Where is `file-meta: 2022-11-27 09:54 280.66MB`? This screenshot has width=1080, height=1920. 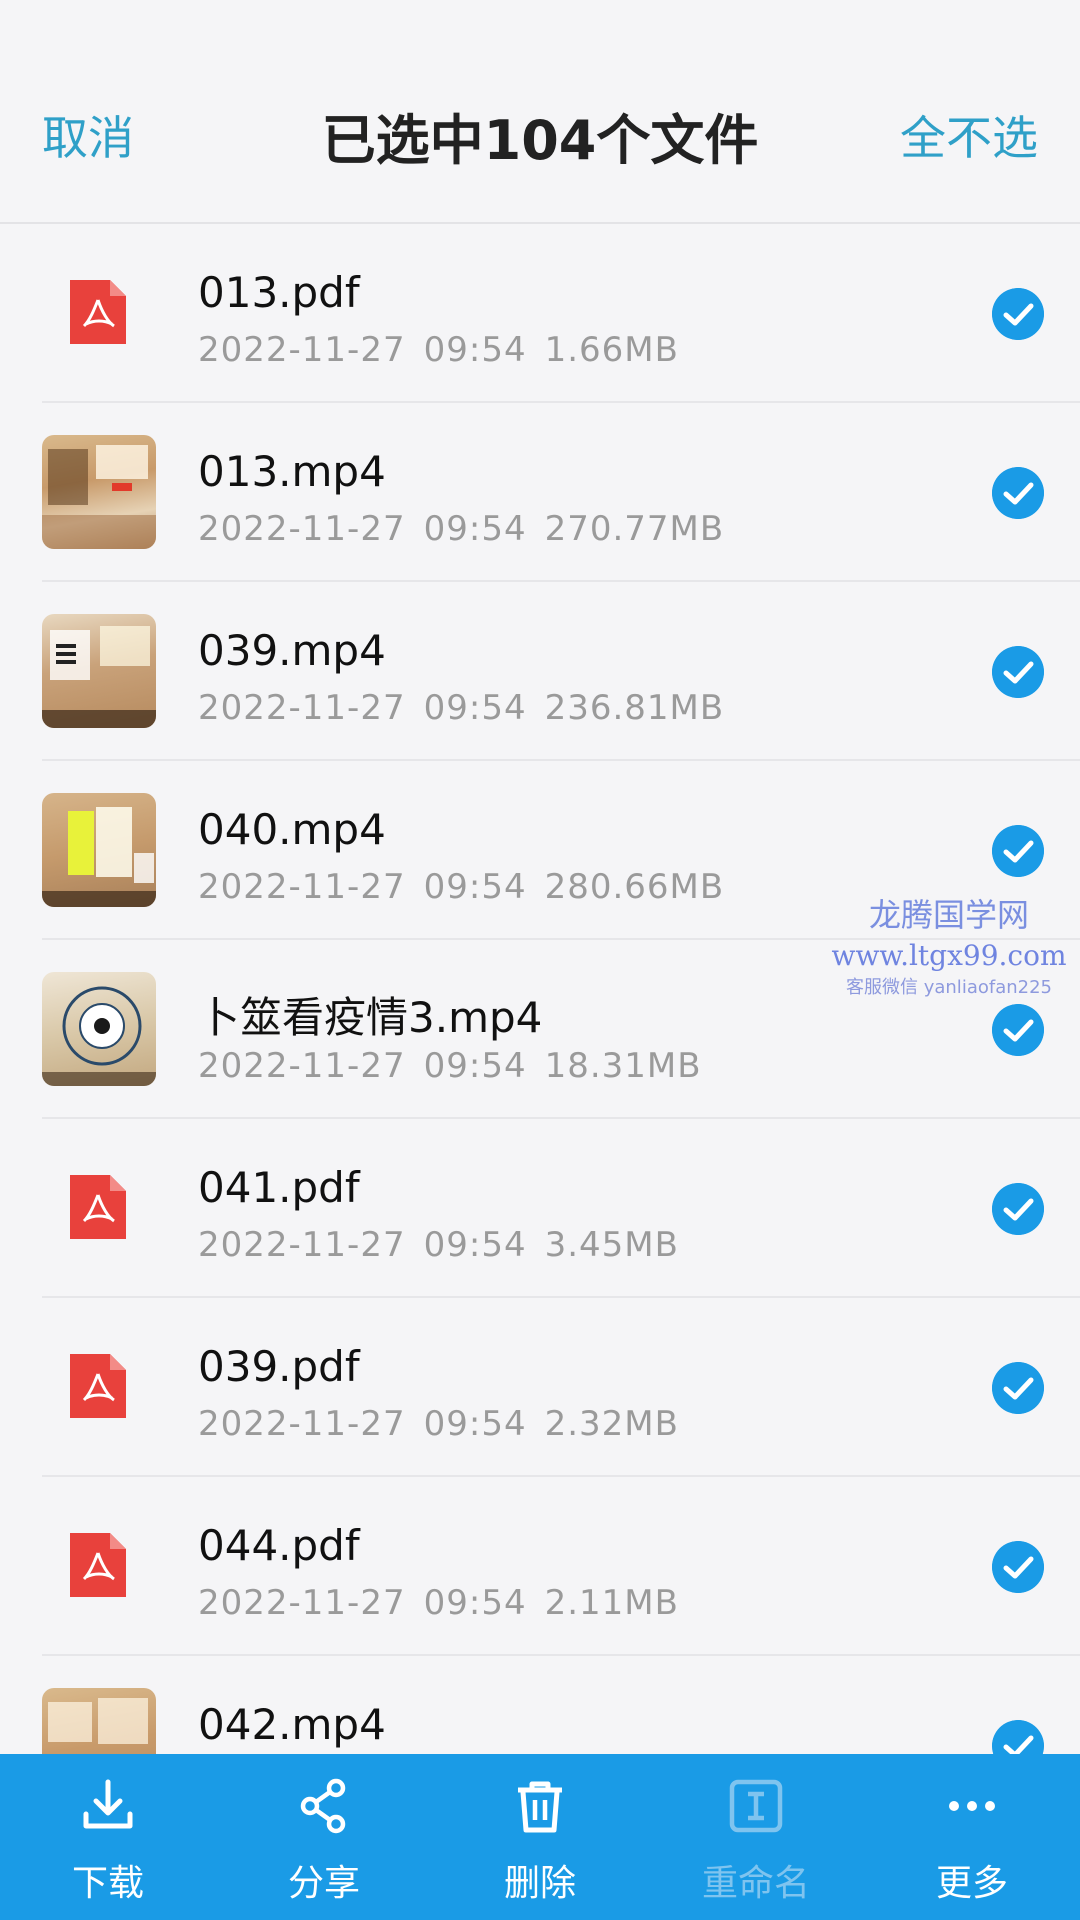 file-meta: 2022-11-27 09:54 280.66MB is located at coordinates (470, 887).